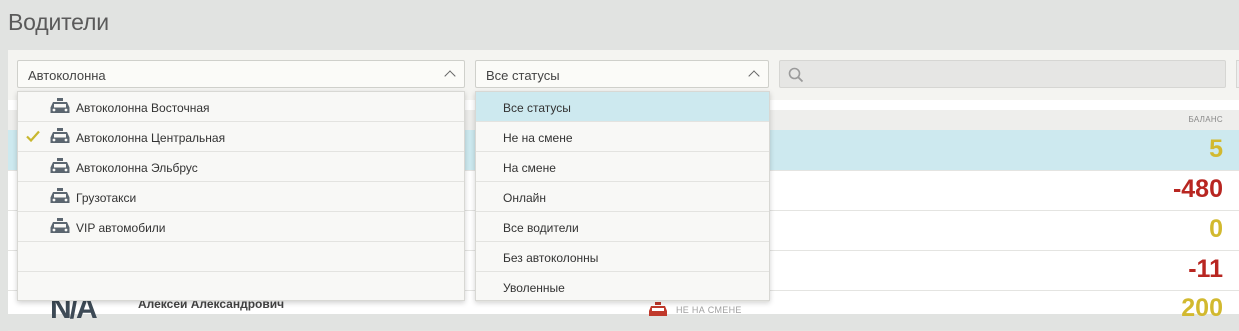  What do you see at coordinates (538, 138) in the screenshot?
I see `status-option-label: Не на смене` at bounding box center [538, 138].